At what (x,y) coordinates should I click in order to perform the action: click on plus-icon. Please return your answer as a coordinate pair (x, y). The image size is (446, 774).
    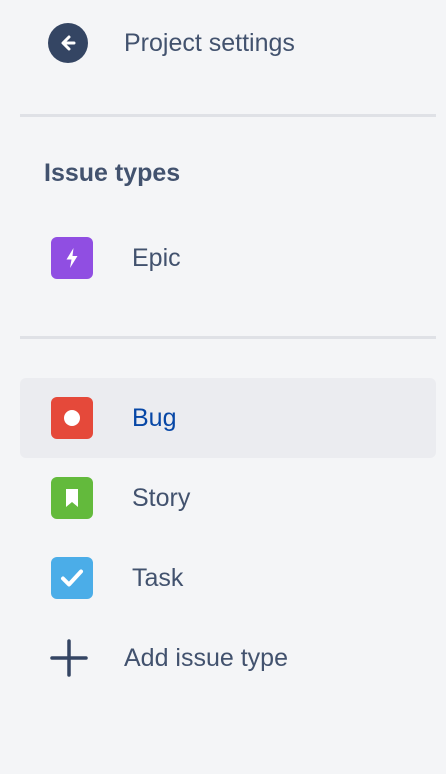
    Looking at the image, I should click on (69, 658).